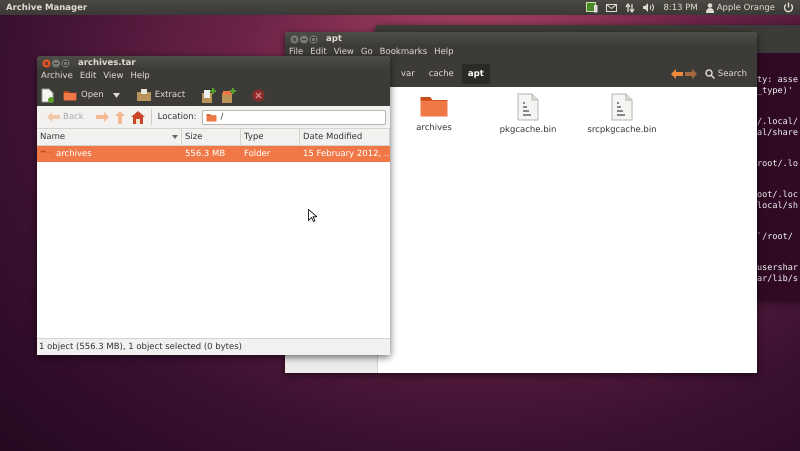 The width and height of the screenshot is (800, 451). I want to click on terminal-line: al/share, so click(778, 133).